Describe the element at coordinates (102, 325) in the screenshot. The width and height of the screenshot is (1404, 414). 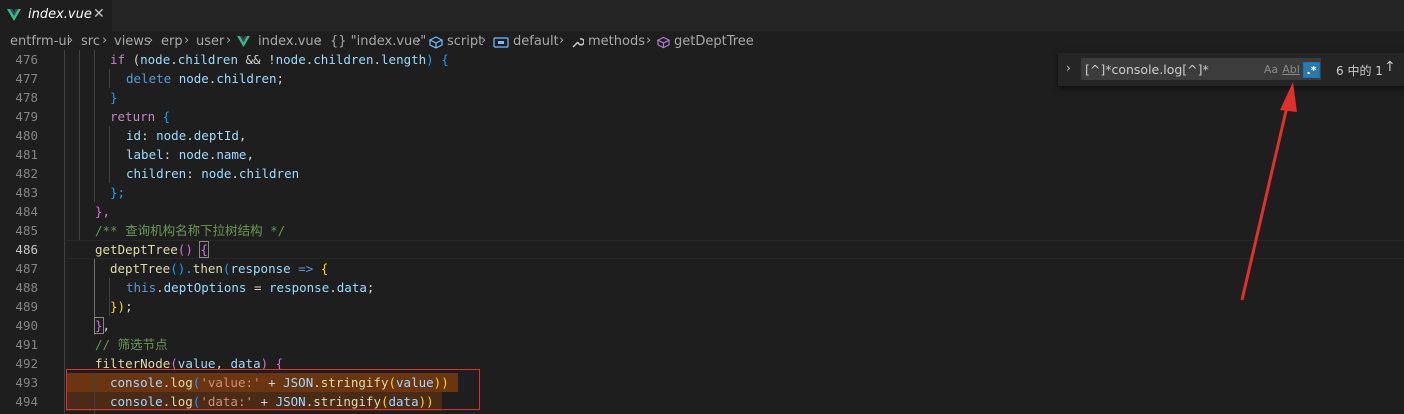
I see `code-line-490: },` at that location.